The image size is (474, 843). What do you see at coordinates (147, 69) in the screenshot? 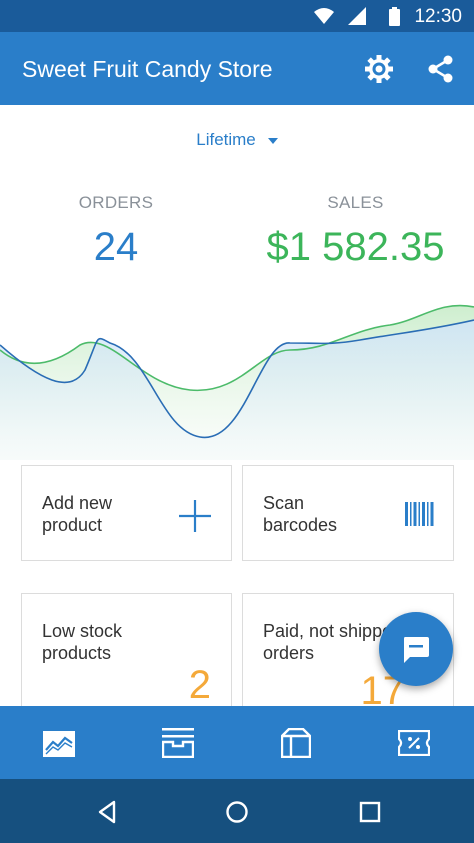
I see `app-title: Sweet Fruit Candy Store` at bounding box center [147, 69].